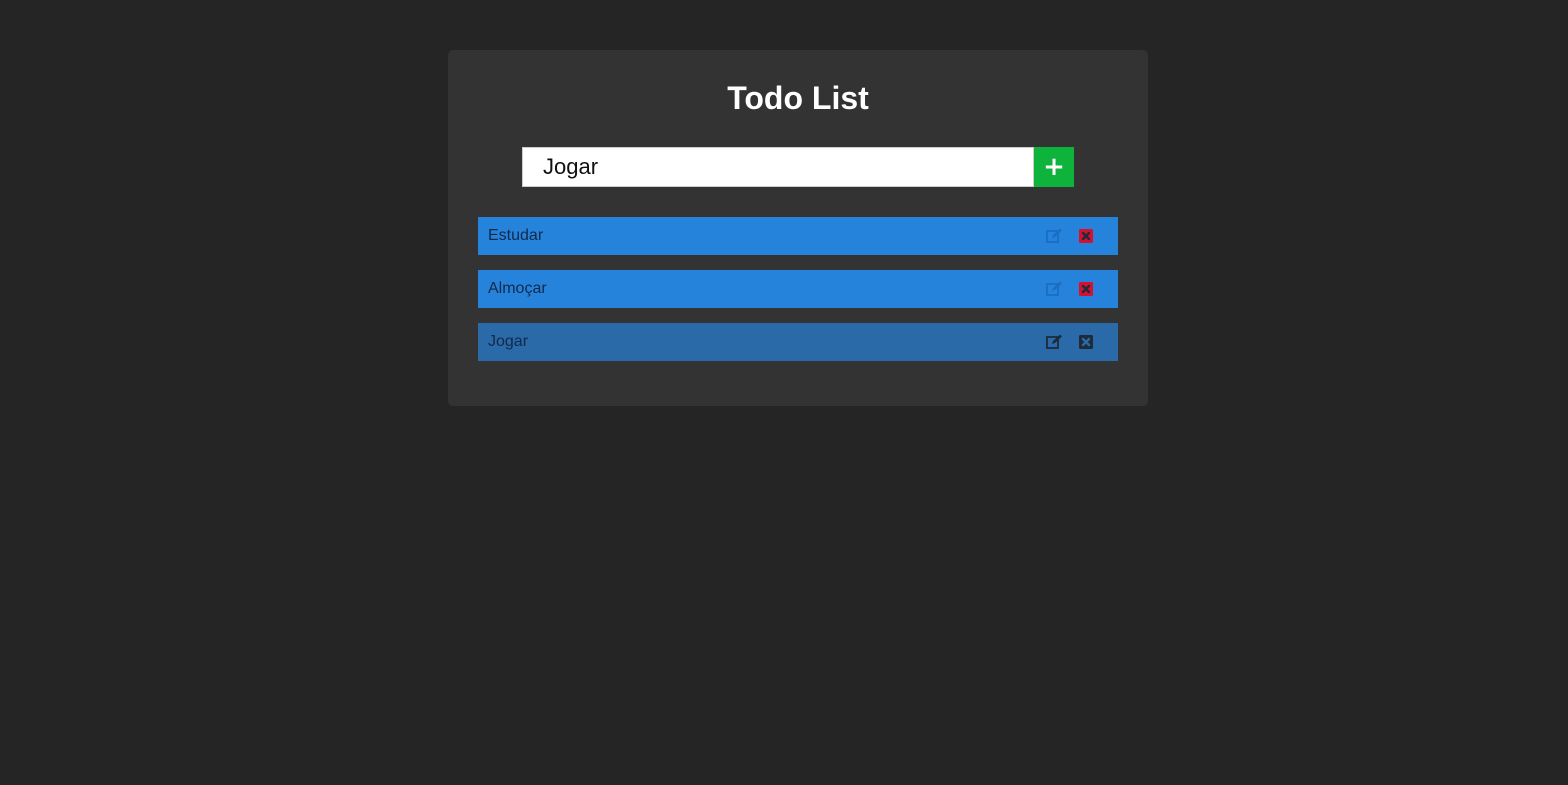  What do you see at coordinates (798, 236) in the screenshot?
I see `todo-item: Estudar` at bounding box center [798, 236].